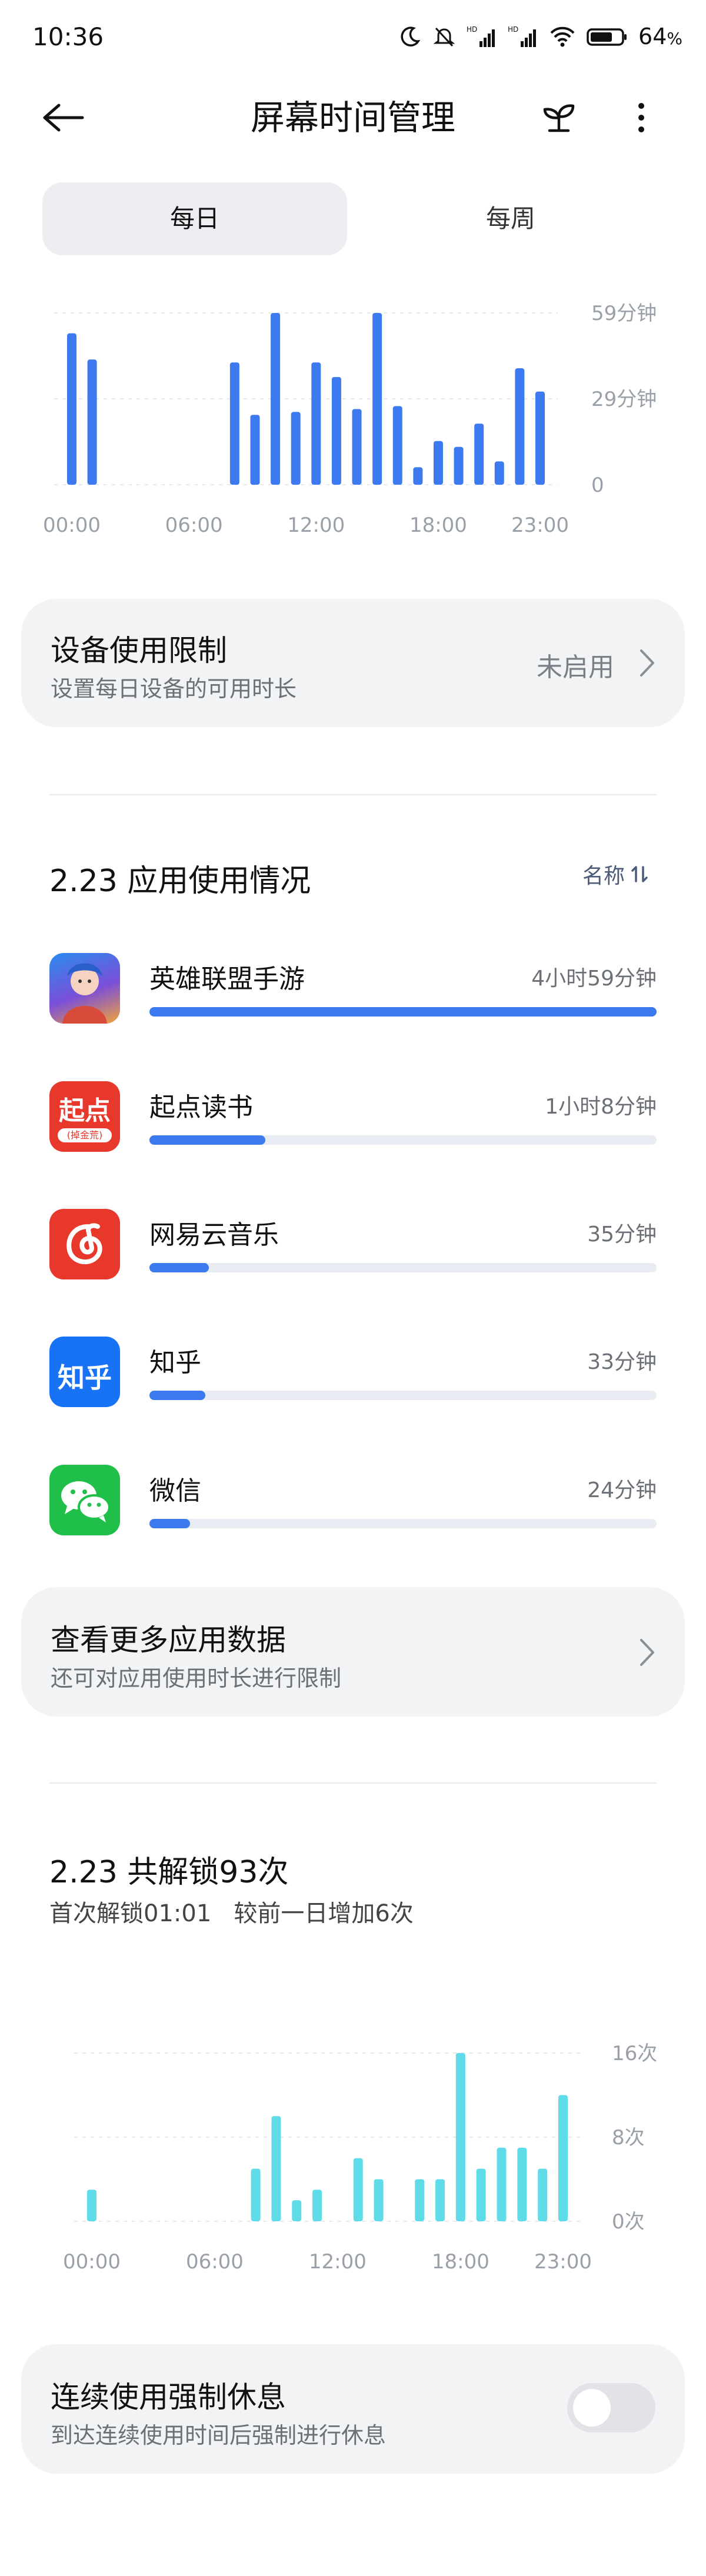 The width and height of the screenshot is (706, 2576). Describe the element at coordinates (139, 651) in the screenshot. I see `device-limit-title: 设备使用限制` at that location.